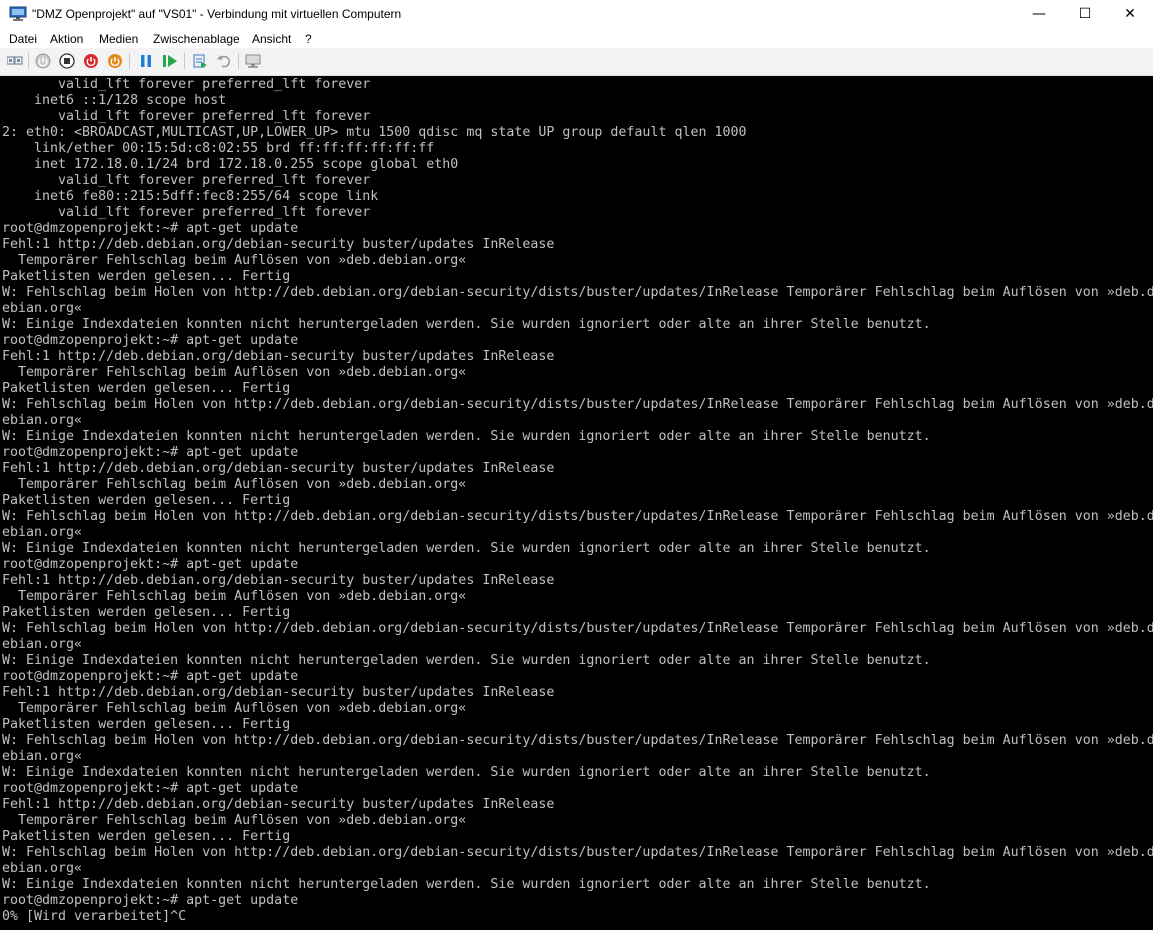 This screenshot has height=930, width=1153. I want to click on console-line: 0% [Wird verarbeitet]^C, so click(94, 916).